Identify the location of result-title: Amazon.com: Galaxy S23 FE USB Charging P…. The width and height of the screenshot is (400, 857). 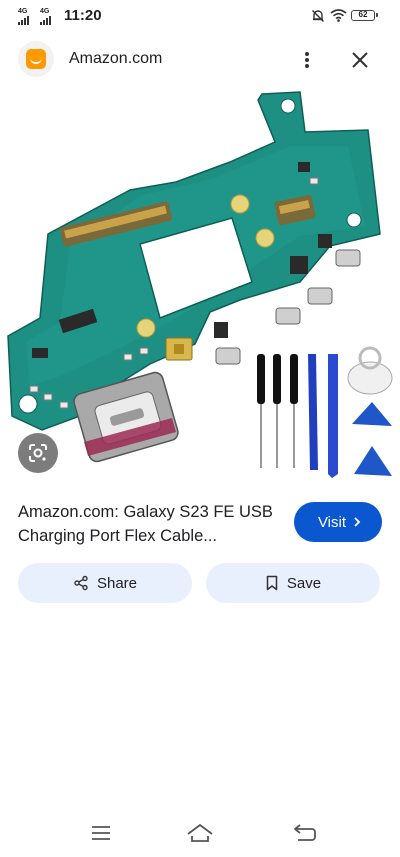
(153, 524).